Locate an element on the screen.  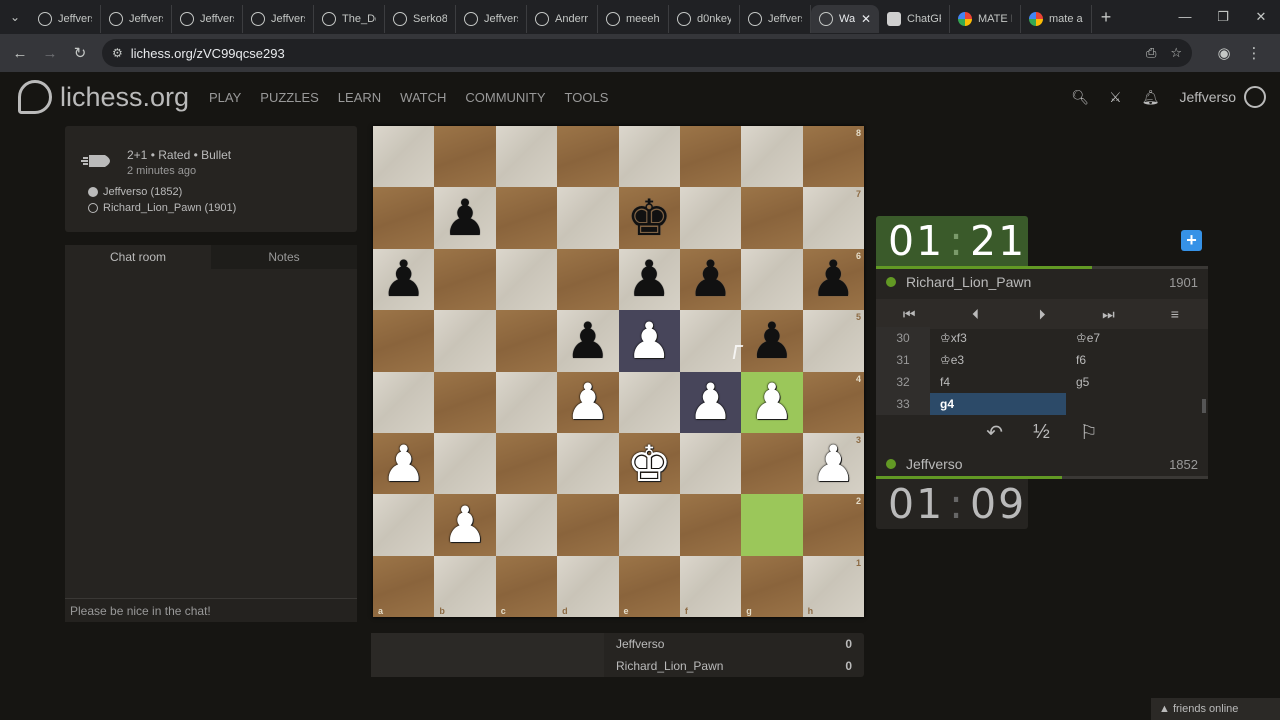
resign-flag-icon: ⚐ is located at coordinates (1089, 432).